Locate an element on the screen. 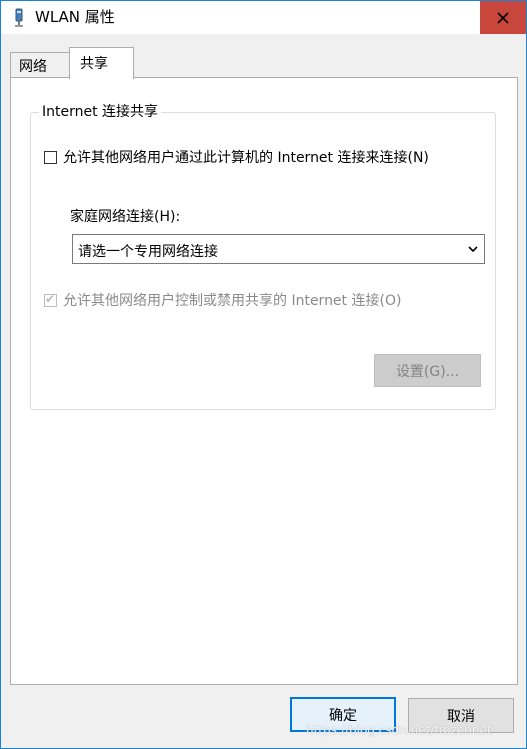 The image size is (527, 749). chevron-down-icon is located at coordinates (473, 249).